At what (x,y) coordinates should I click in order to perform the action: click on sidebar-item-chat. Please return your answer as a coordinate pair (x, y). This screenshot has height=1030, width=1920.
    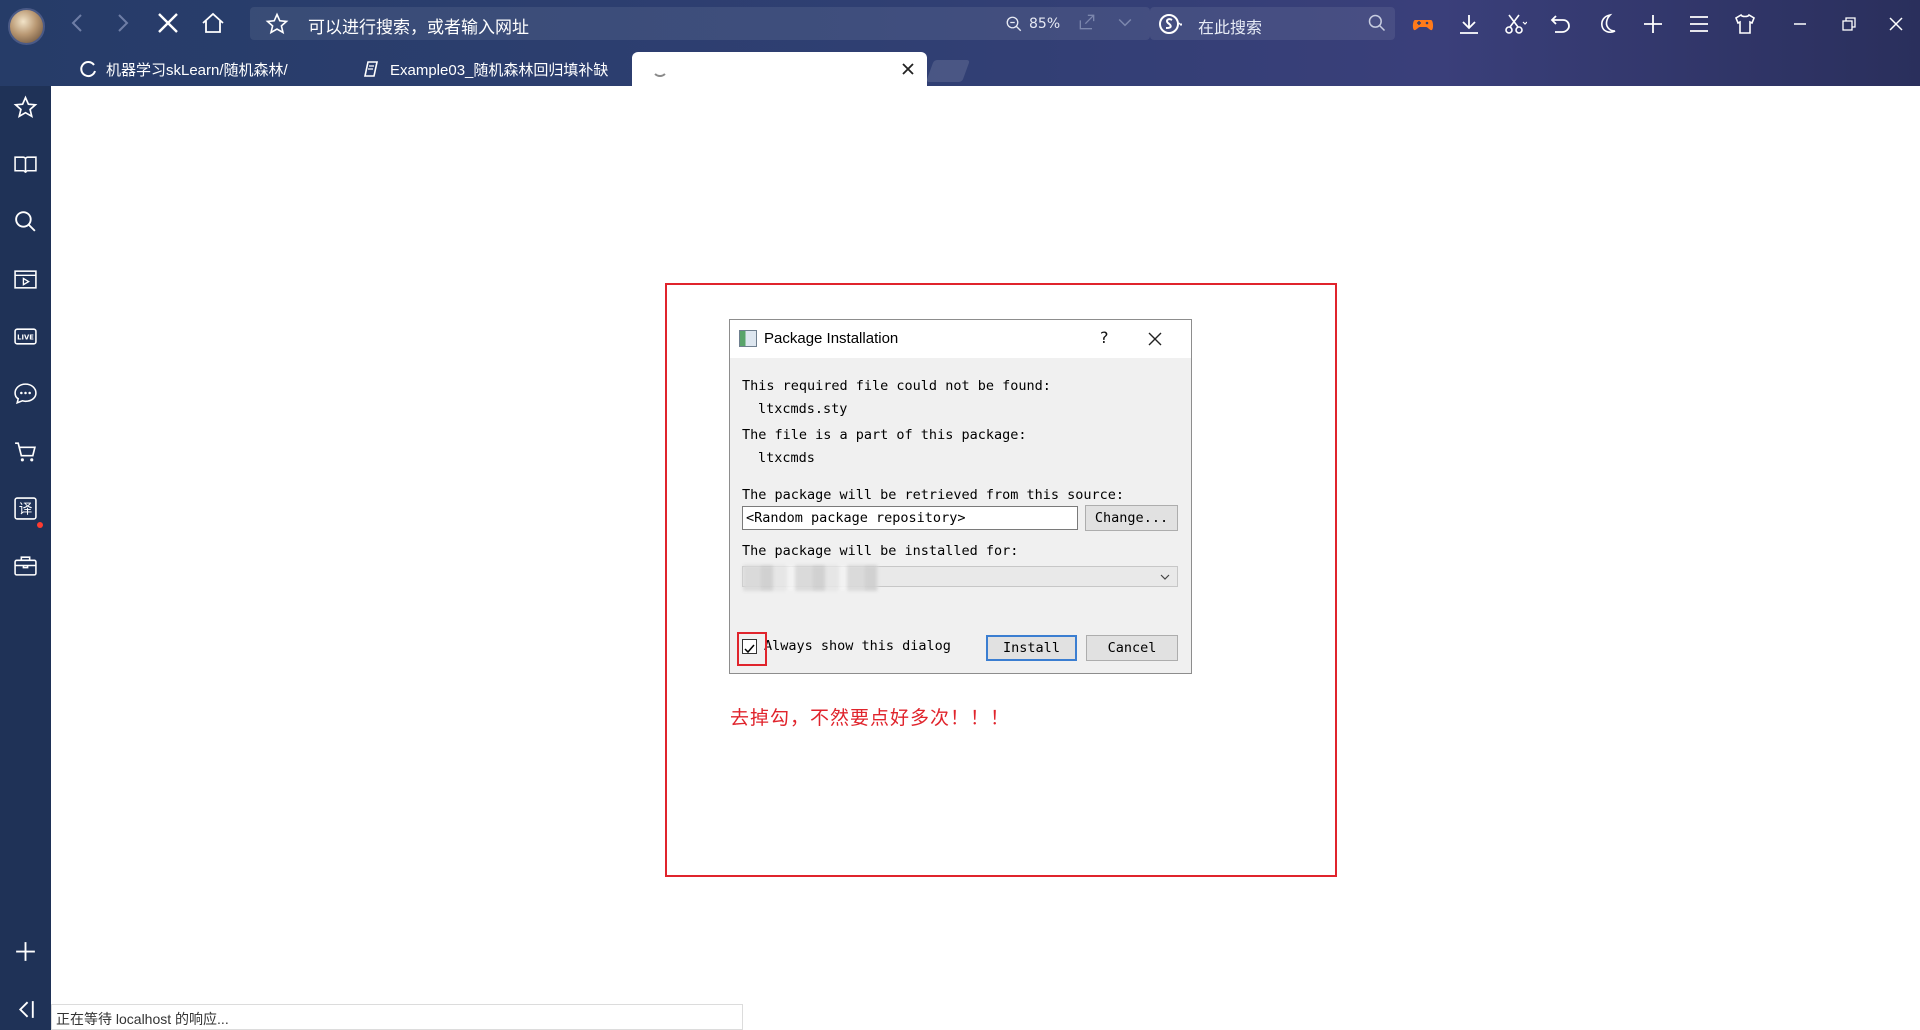
    Looking at the image, I should click on (25, 393).